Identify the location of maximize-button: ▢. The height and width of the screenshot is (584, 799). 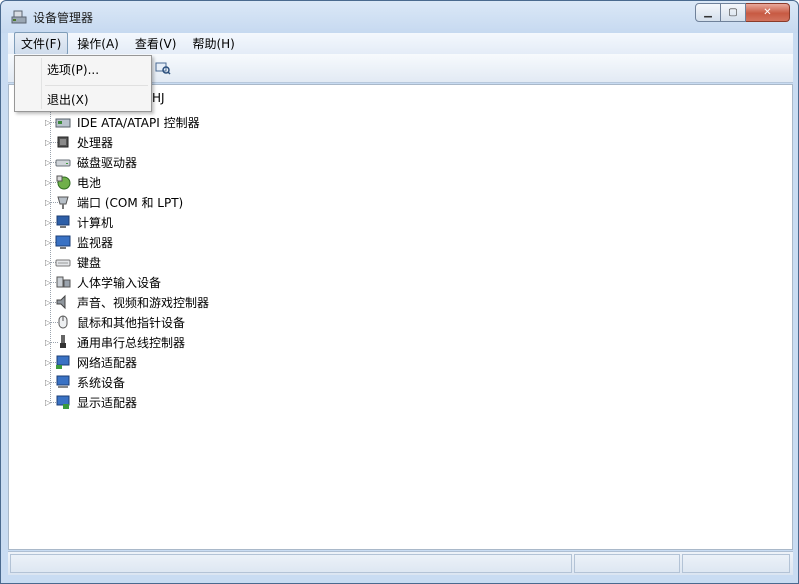
(733, 12).